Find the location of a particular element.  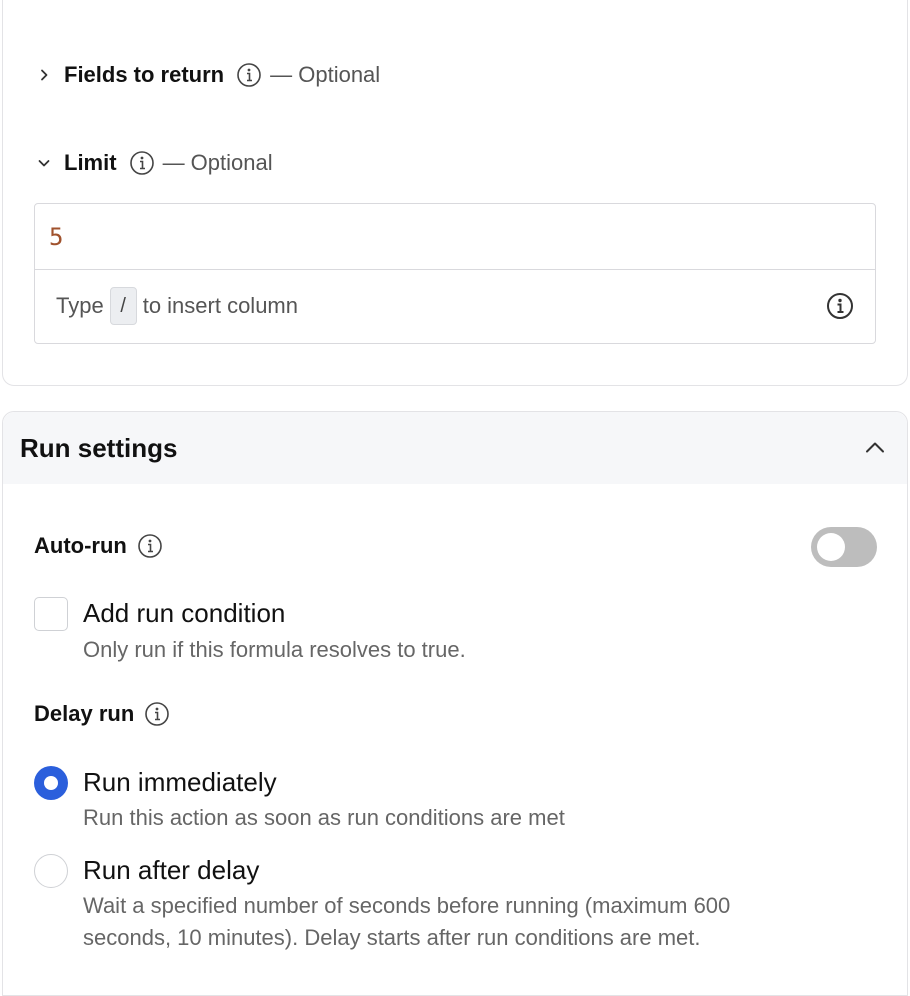

fields-to-return-toggle: Fields to return — Optional is located at coordinates (207, 75).